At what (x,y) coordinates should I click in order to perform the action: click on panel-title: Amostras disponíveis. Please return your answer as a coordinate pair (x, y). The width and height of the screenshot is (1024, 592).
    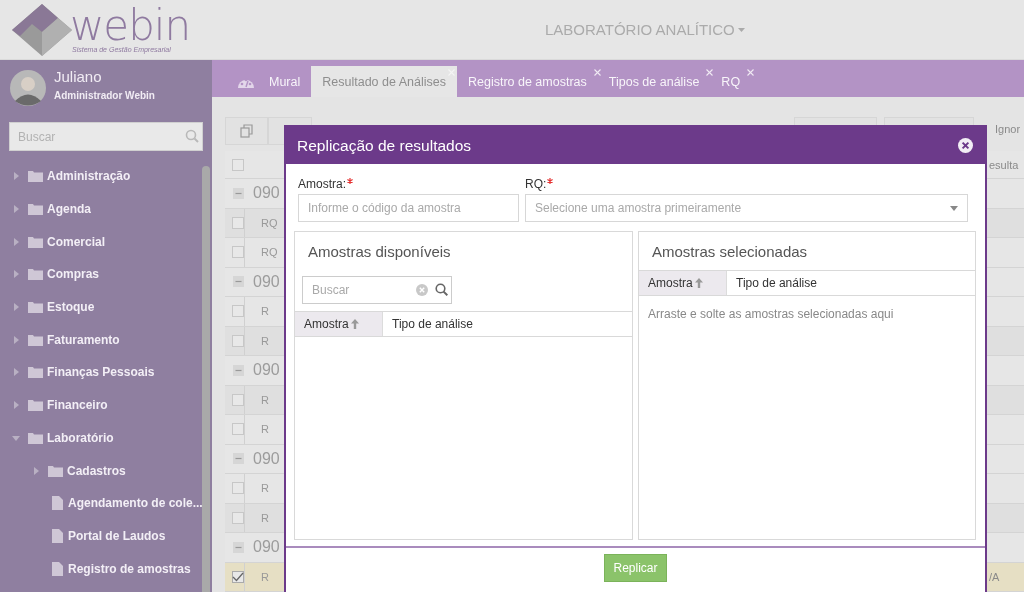
    Looking at the image, I should click on (379, 252).